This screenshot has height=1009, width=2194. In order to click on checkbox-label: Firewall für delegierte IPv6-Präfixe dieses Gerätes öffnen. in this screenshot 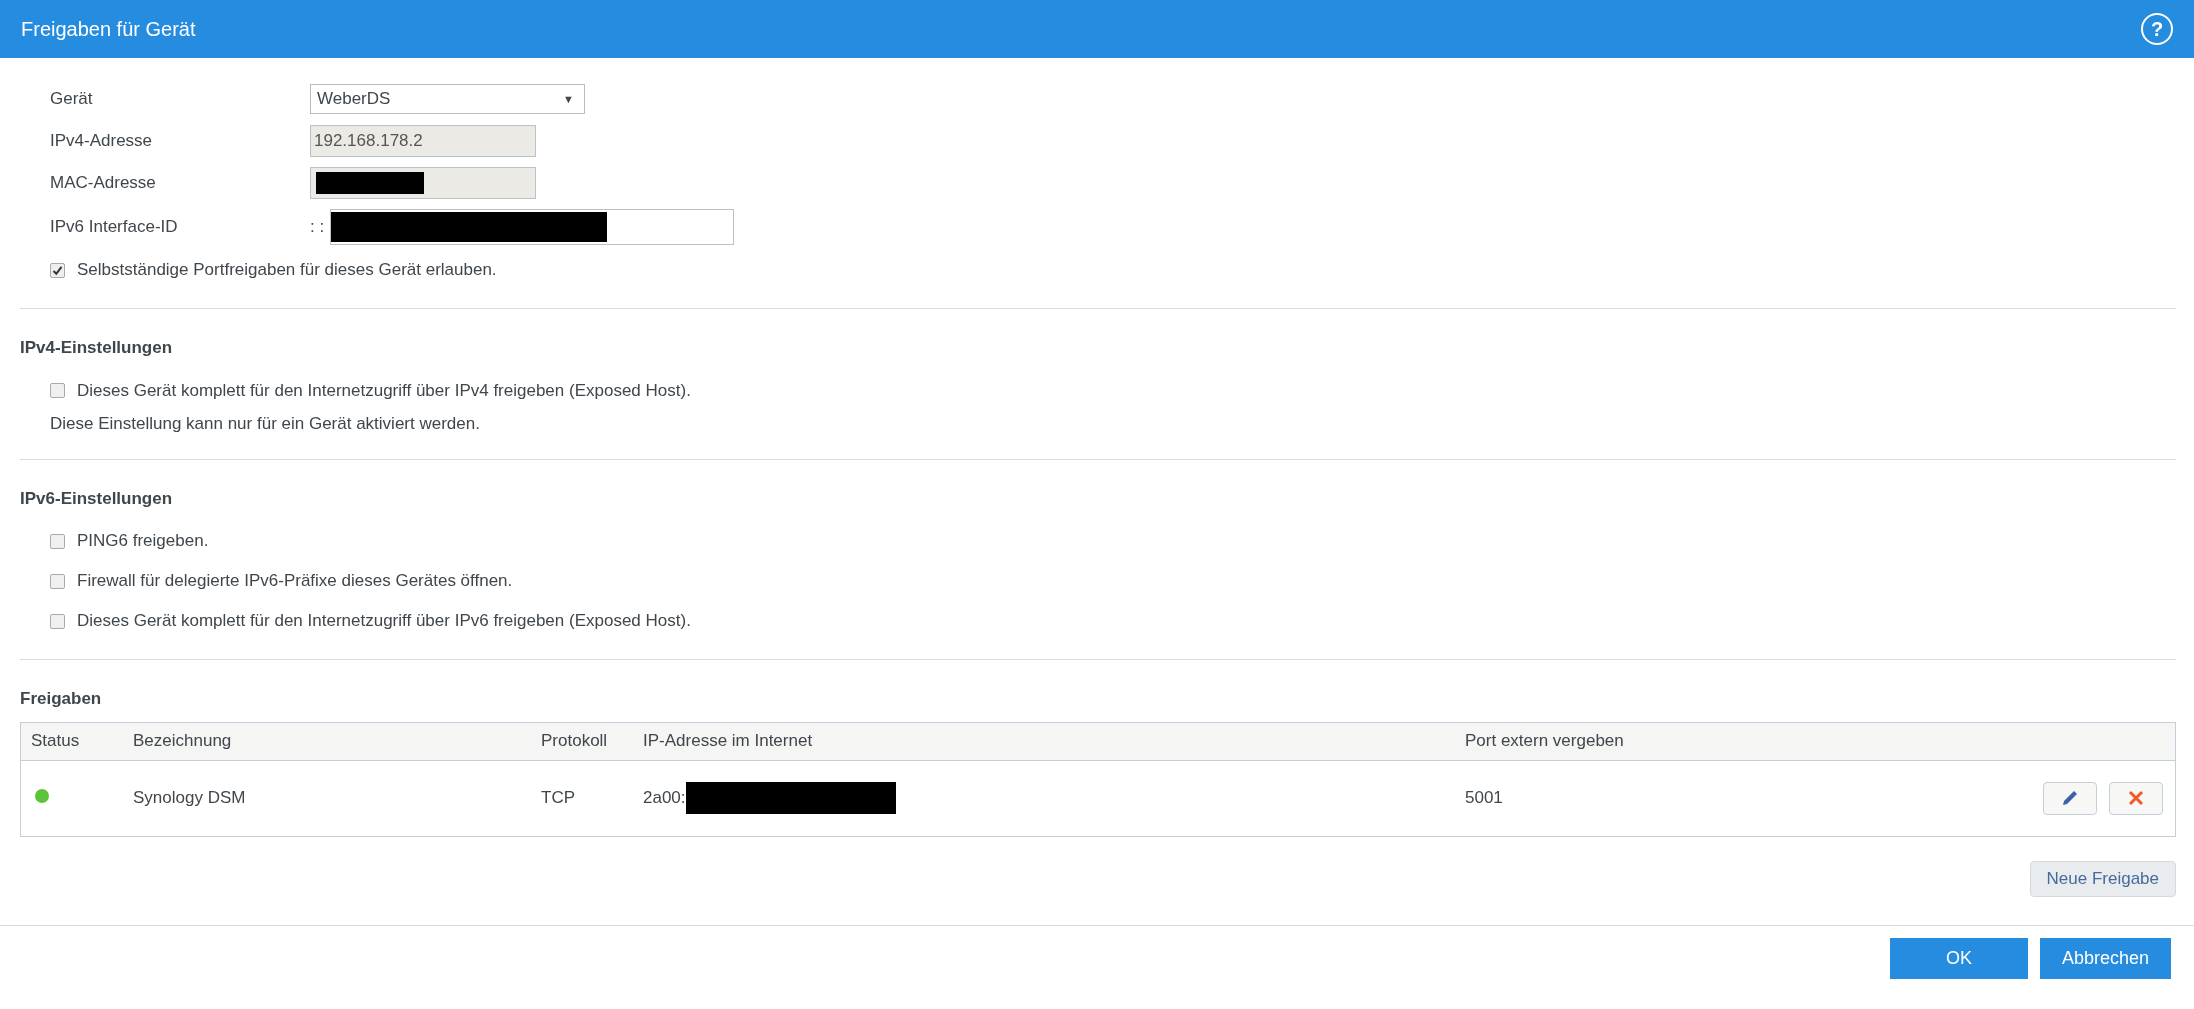, I will do `click(295, 581)`.